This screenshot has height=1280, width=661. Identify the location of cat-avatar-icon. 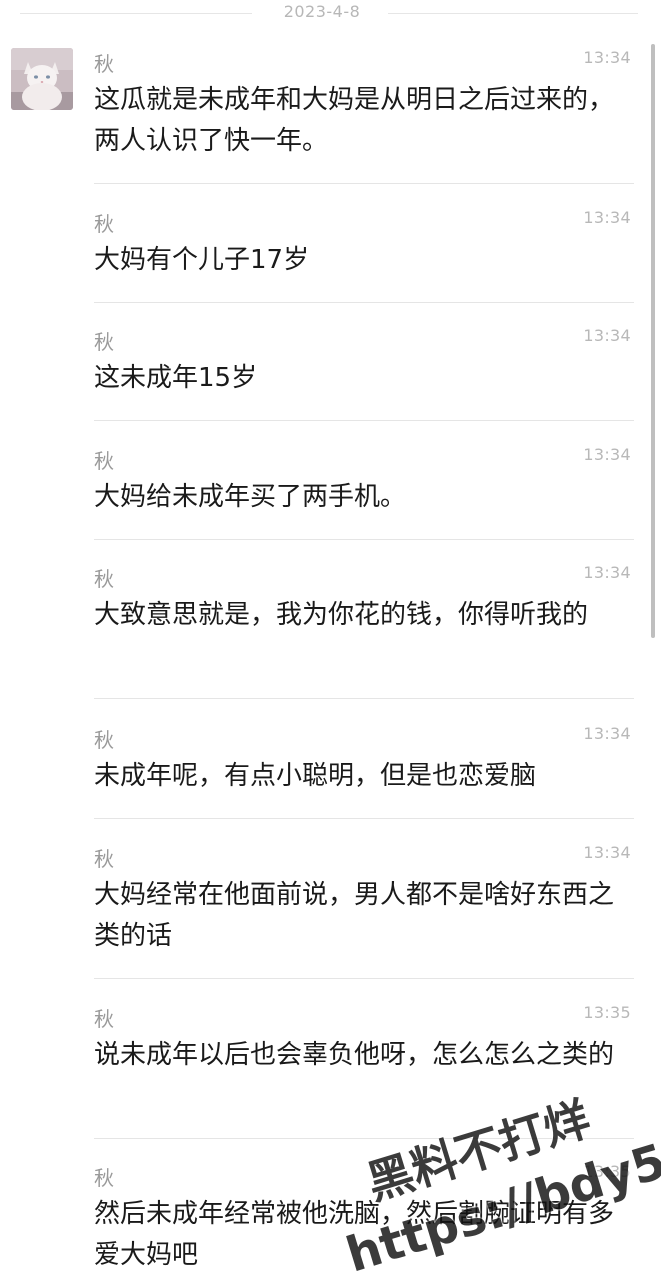
(42, 79).